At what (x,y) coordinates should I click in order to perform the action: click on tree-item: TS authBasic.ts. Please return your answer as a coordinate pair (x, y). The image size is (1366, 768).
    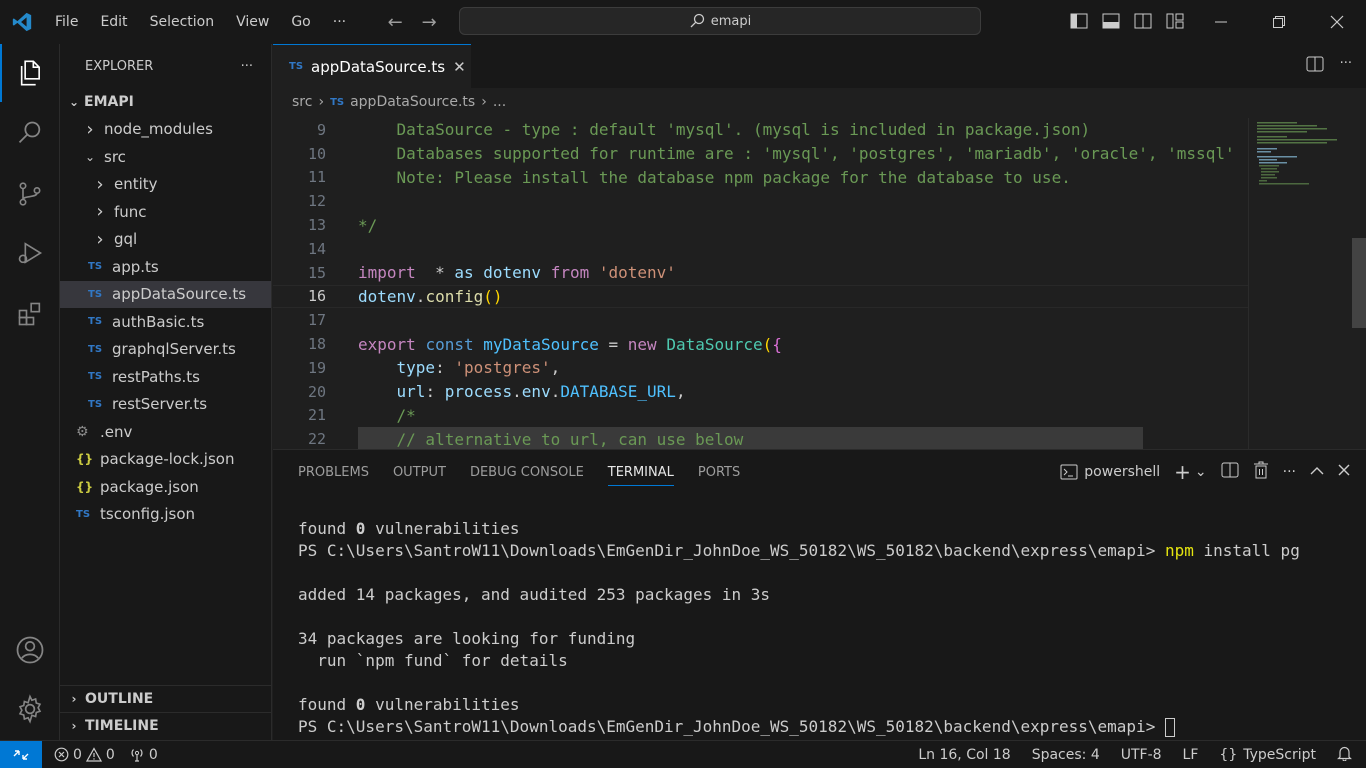
    Looking at the image, I should click on (165, 322).